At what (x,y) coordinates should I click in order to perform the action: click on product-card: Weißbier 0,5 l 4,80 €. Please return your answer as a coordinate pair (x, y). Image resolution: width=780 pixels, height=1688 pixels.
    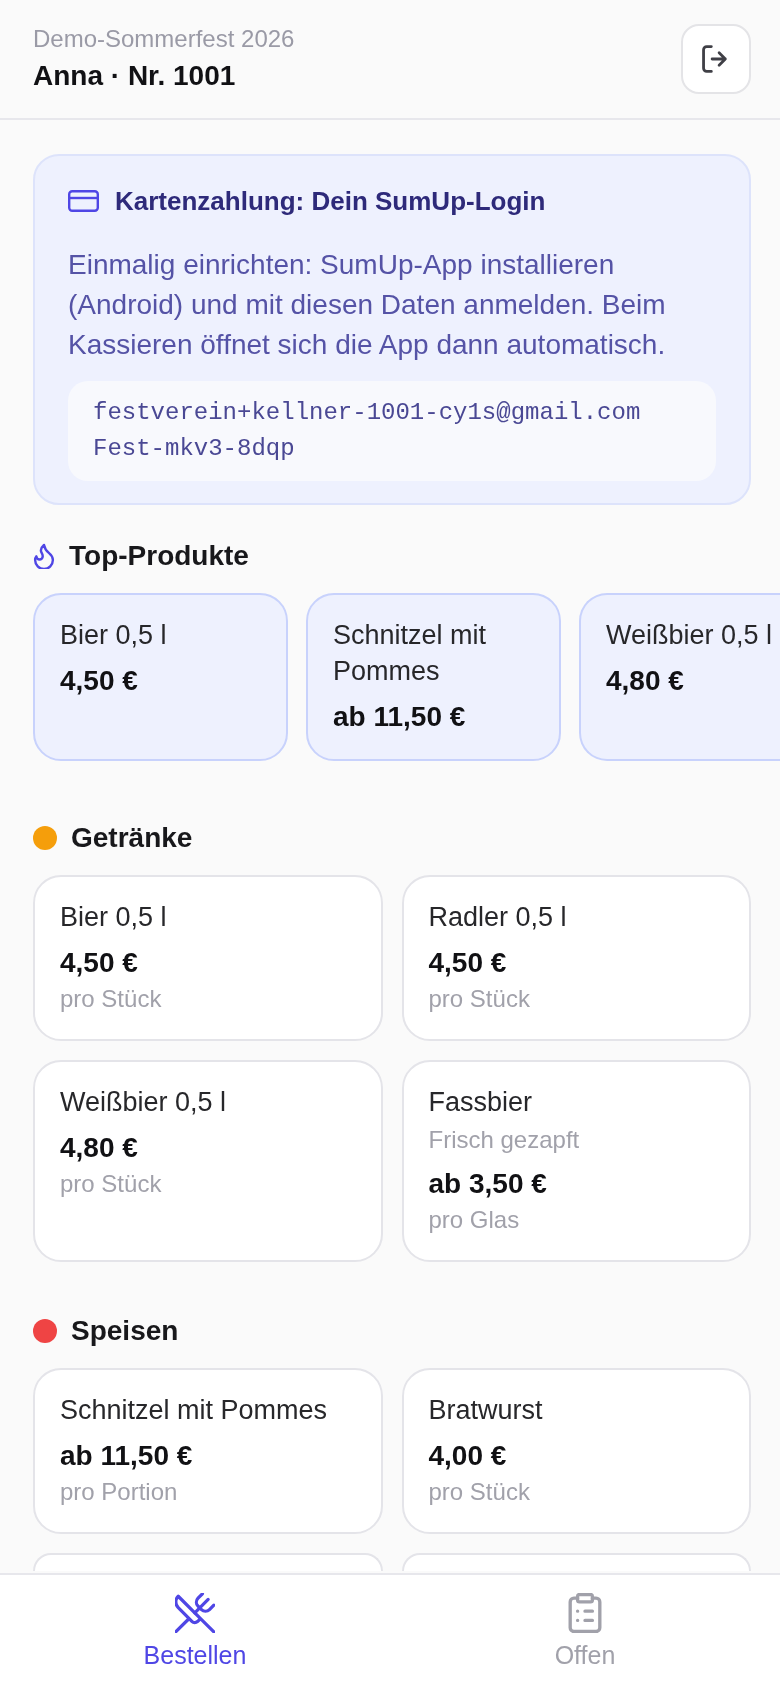
    Looking at the image, I should click on (679, 677).